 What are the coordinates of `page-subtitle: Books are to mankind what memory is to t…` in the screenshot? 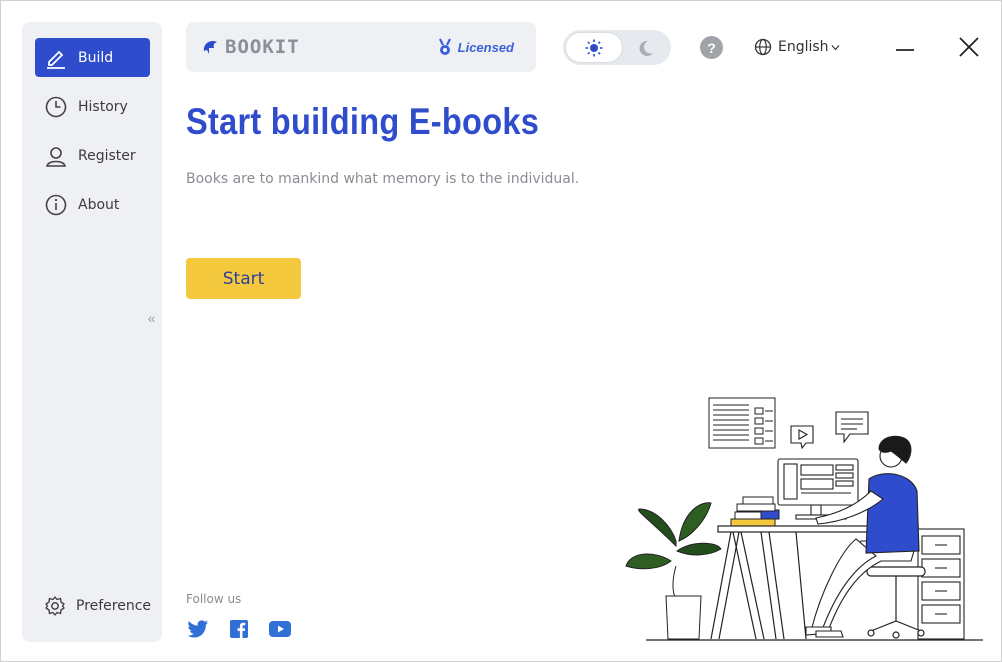 It's located at (383, 179).